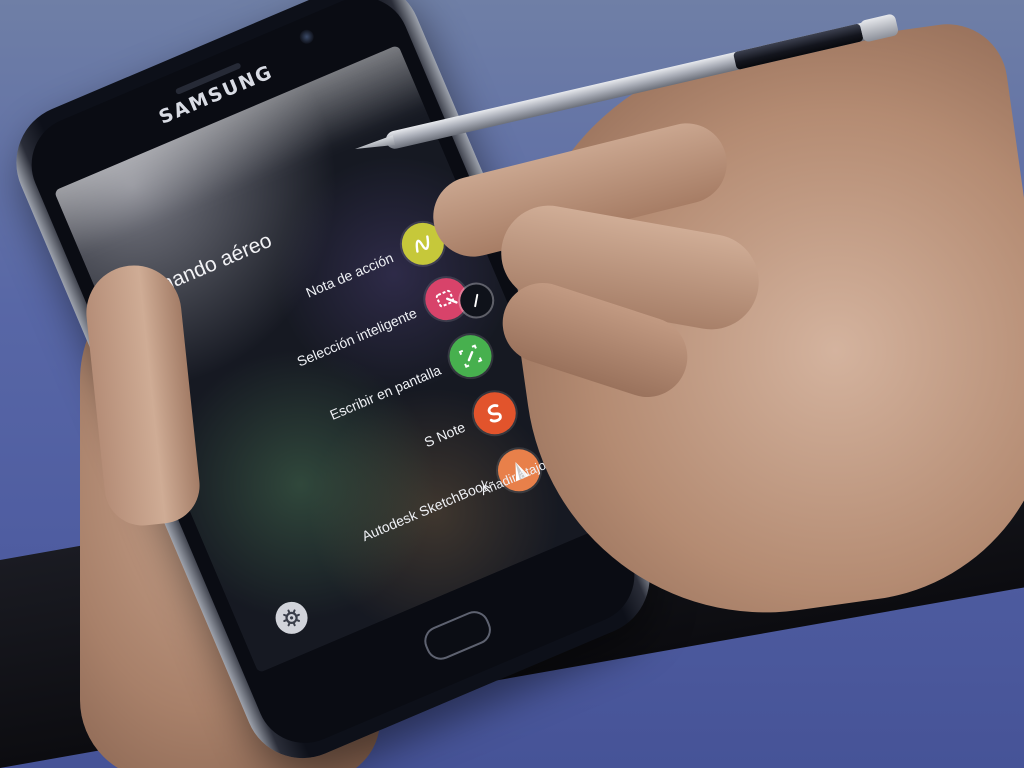  Describe the element at coordinates (374, 144) in the screenshot. I see `stylus-tip` at that location.